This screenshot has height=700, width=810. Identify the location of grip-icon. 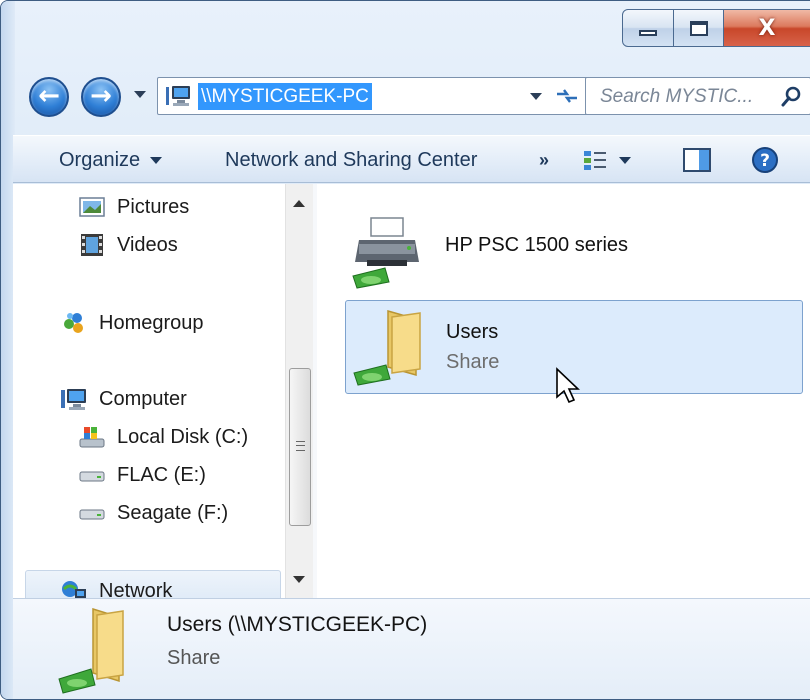
(300, 446).